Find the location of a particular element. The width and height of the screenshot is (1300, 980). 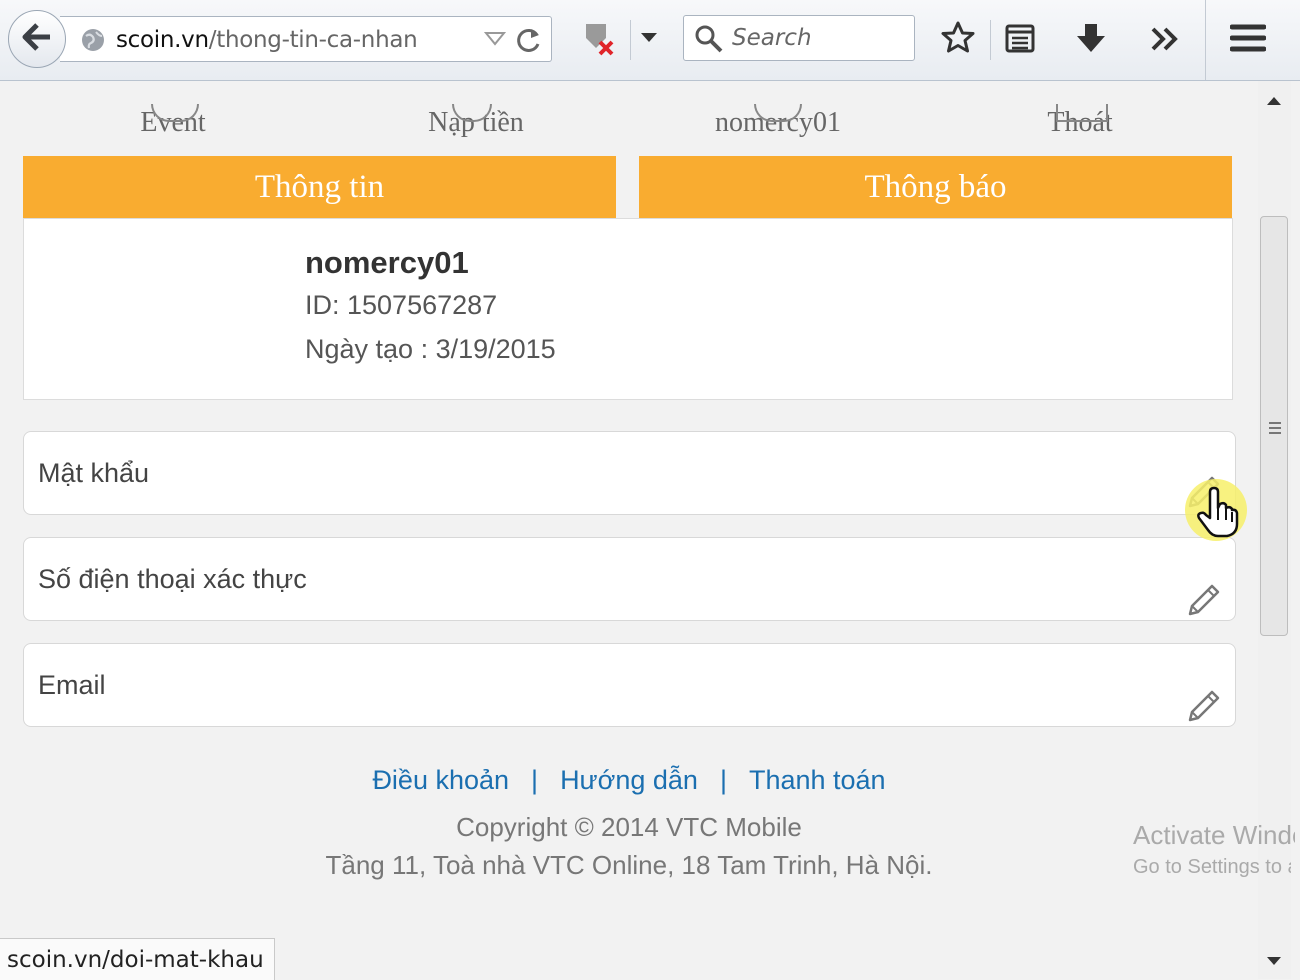

field-label: Email is located at coordinates (72, 685).